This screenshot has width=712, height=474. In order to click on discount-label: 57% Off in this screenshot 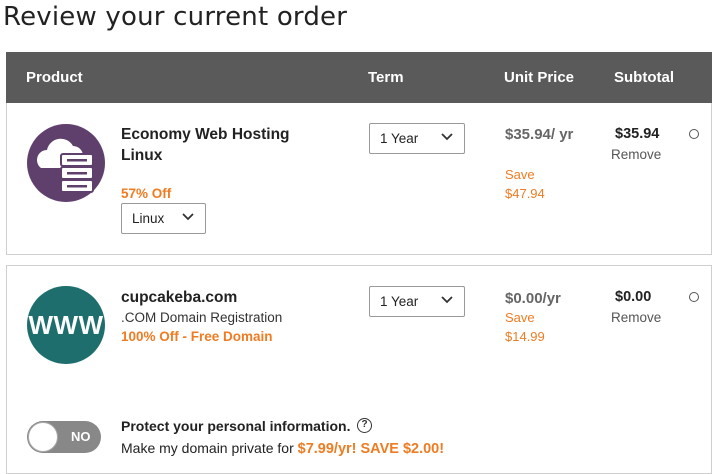, I will do `click(146, 193)`.